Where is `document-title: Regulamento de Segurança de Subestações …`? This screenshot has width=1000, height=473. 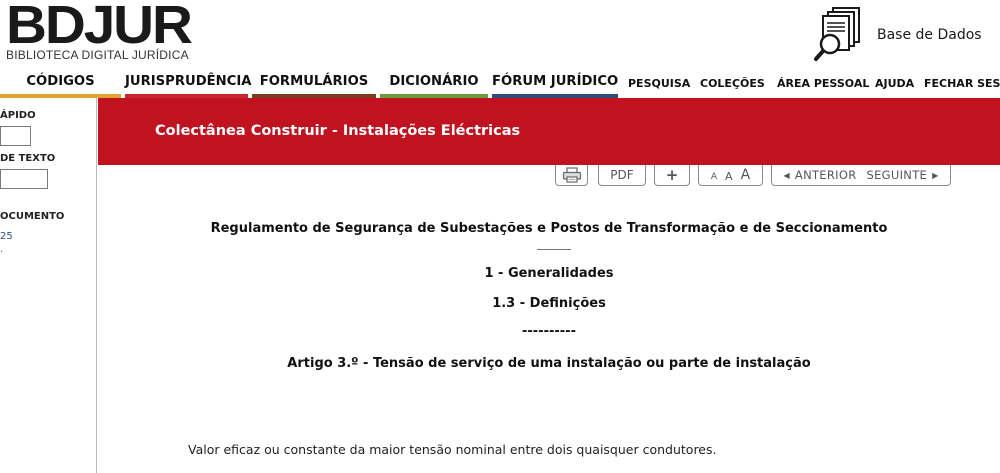
document-title: Regulamento de Segurança de Subestações … is located at coordinates (549, 228).